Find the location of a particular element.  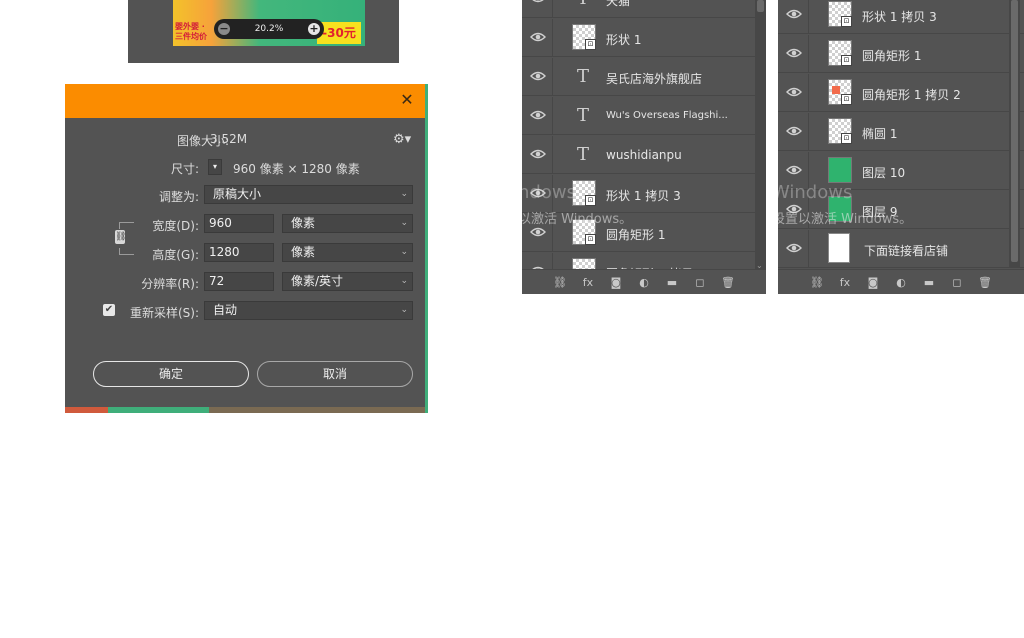

zoom-in-icon: + is located at coordinates (314, 29).